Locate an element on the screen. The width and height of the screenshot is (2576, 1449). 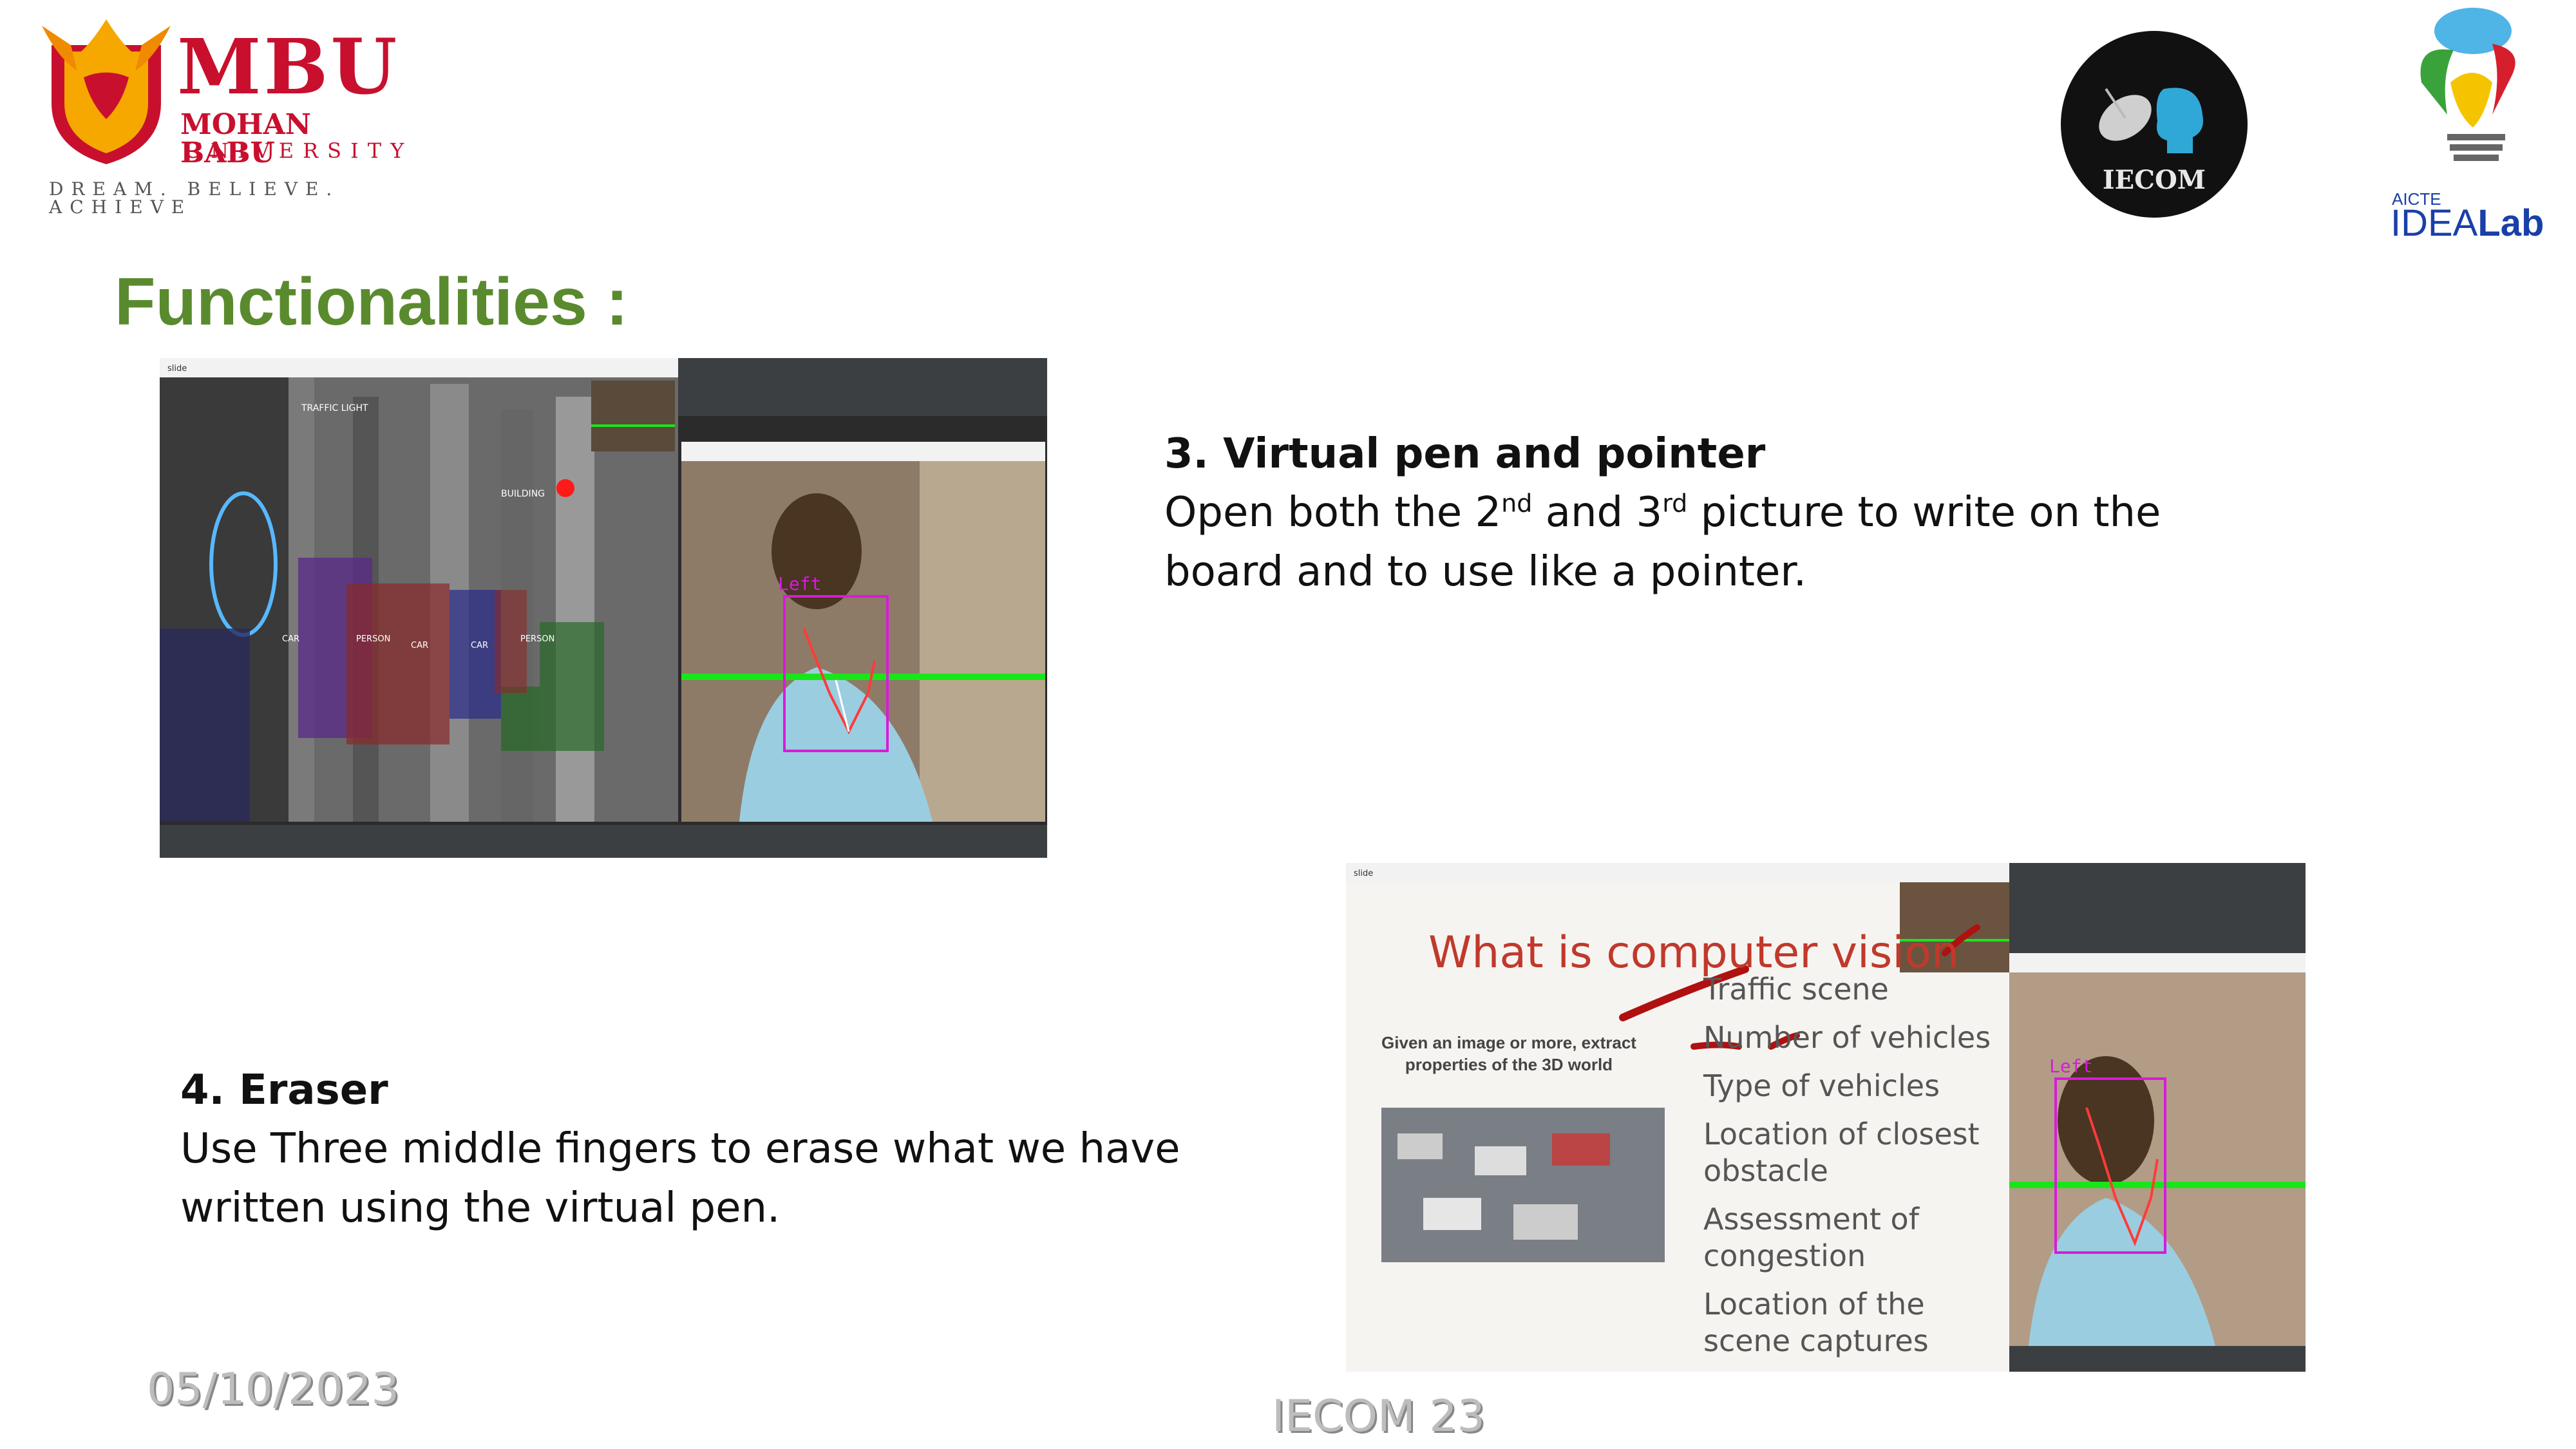
bullet-6: Location of the is located at coordinates (1814, 1304).